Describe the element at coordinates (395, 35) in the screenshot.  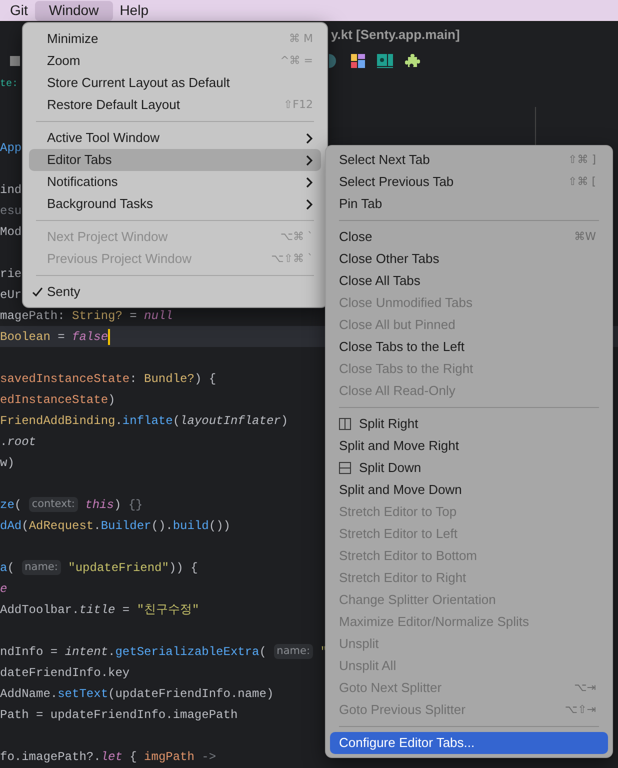
I see `window-title: y.kt [Senty.app.main]` at that location.